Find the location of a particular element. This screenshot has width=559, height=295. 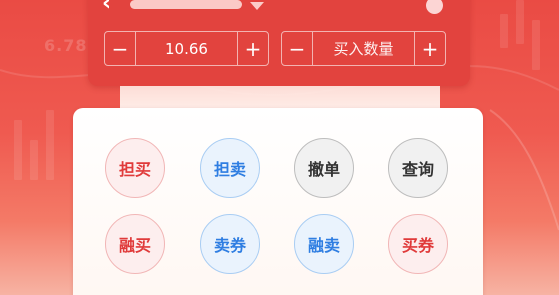

quantity-stepper: − 买入数量 + is located at coordinates (363, 48).